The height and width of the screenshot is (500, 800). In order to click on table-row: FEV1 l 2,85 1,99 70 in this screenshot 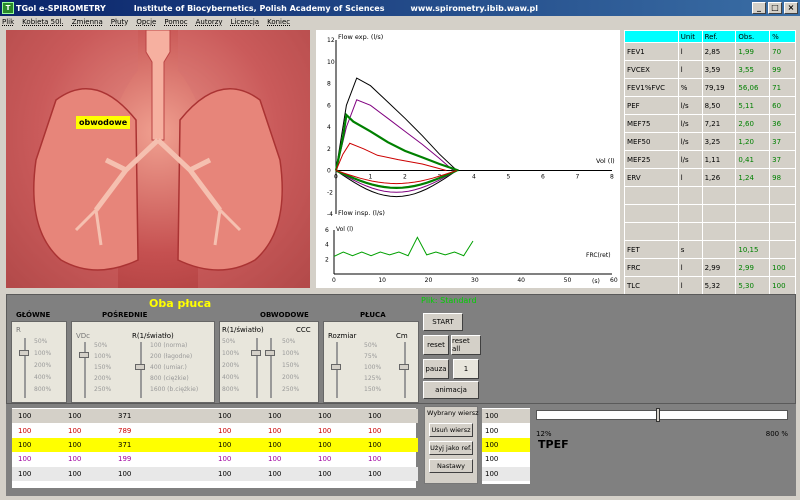, I will do `click(710, 51)`.